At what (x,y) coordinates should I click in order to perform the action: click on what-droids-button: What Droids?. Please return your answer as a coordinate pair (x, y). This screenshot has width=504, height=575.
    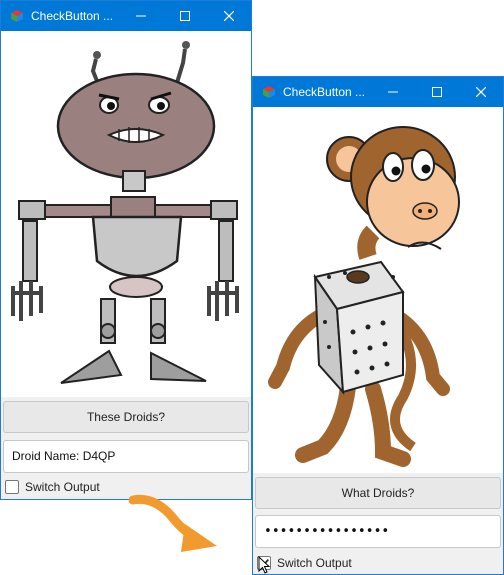
    Looking at the image, I should click on (378, 493).